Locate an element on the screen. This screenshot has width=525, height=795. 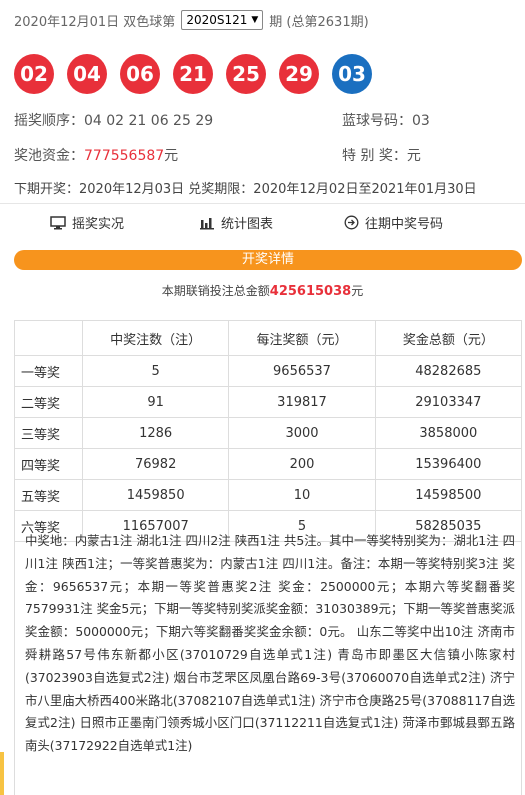
prize-per-winner: 9656537 is located at coordinates (302, 371).